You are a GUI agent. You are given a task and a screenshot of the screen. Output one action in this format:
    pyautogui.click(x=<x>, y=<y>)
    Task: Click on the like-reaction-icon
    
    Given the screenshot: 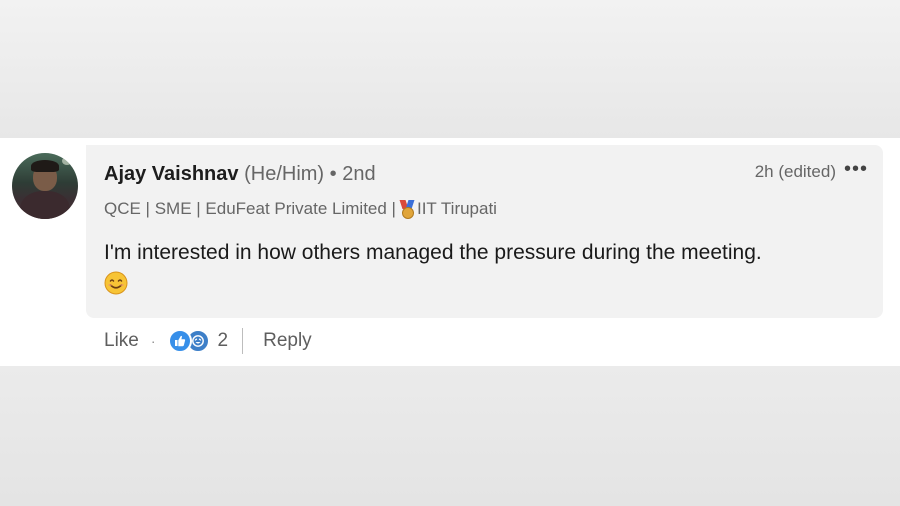 What is the action you would take?
    pyautogui.click(x=179, y=341)
    